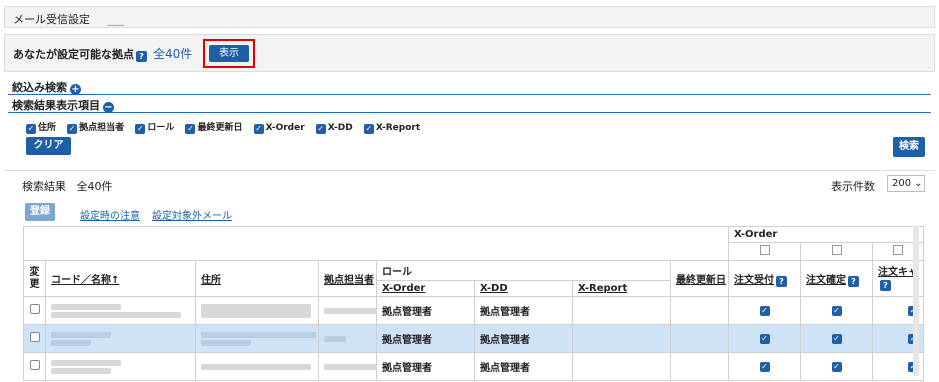  I want to click on col-address: 住所, so click(257, 278).